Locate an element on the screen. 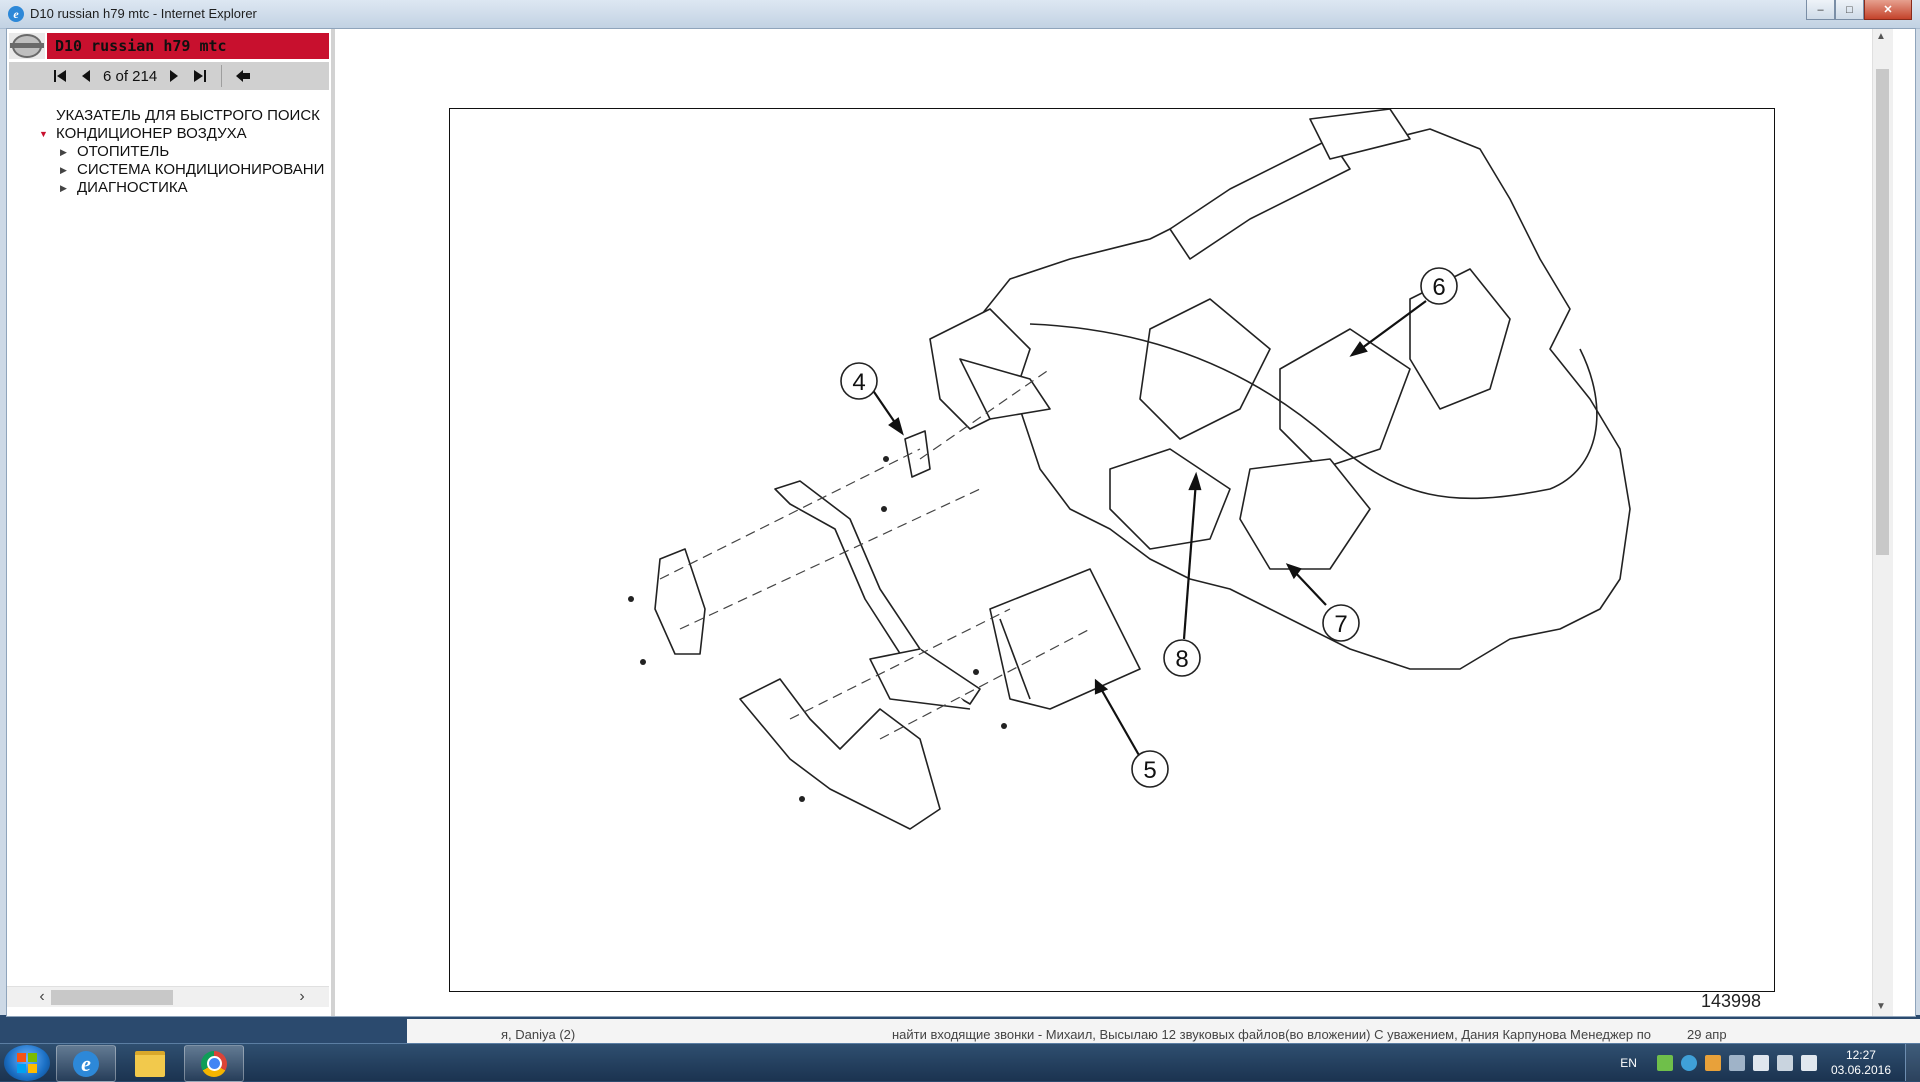  close-button: ✕ is located at coordinates (1888, 10).